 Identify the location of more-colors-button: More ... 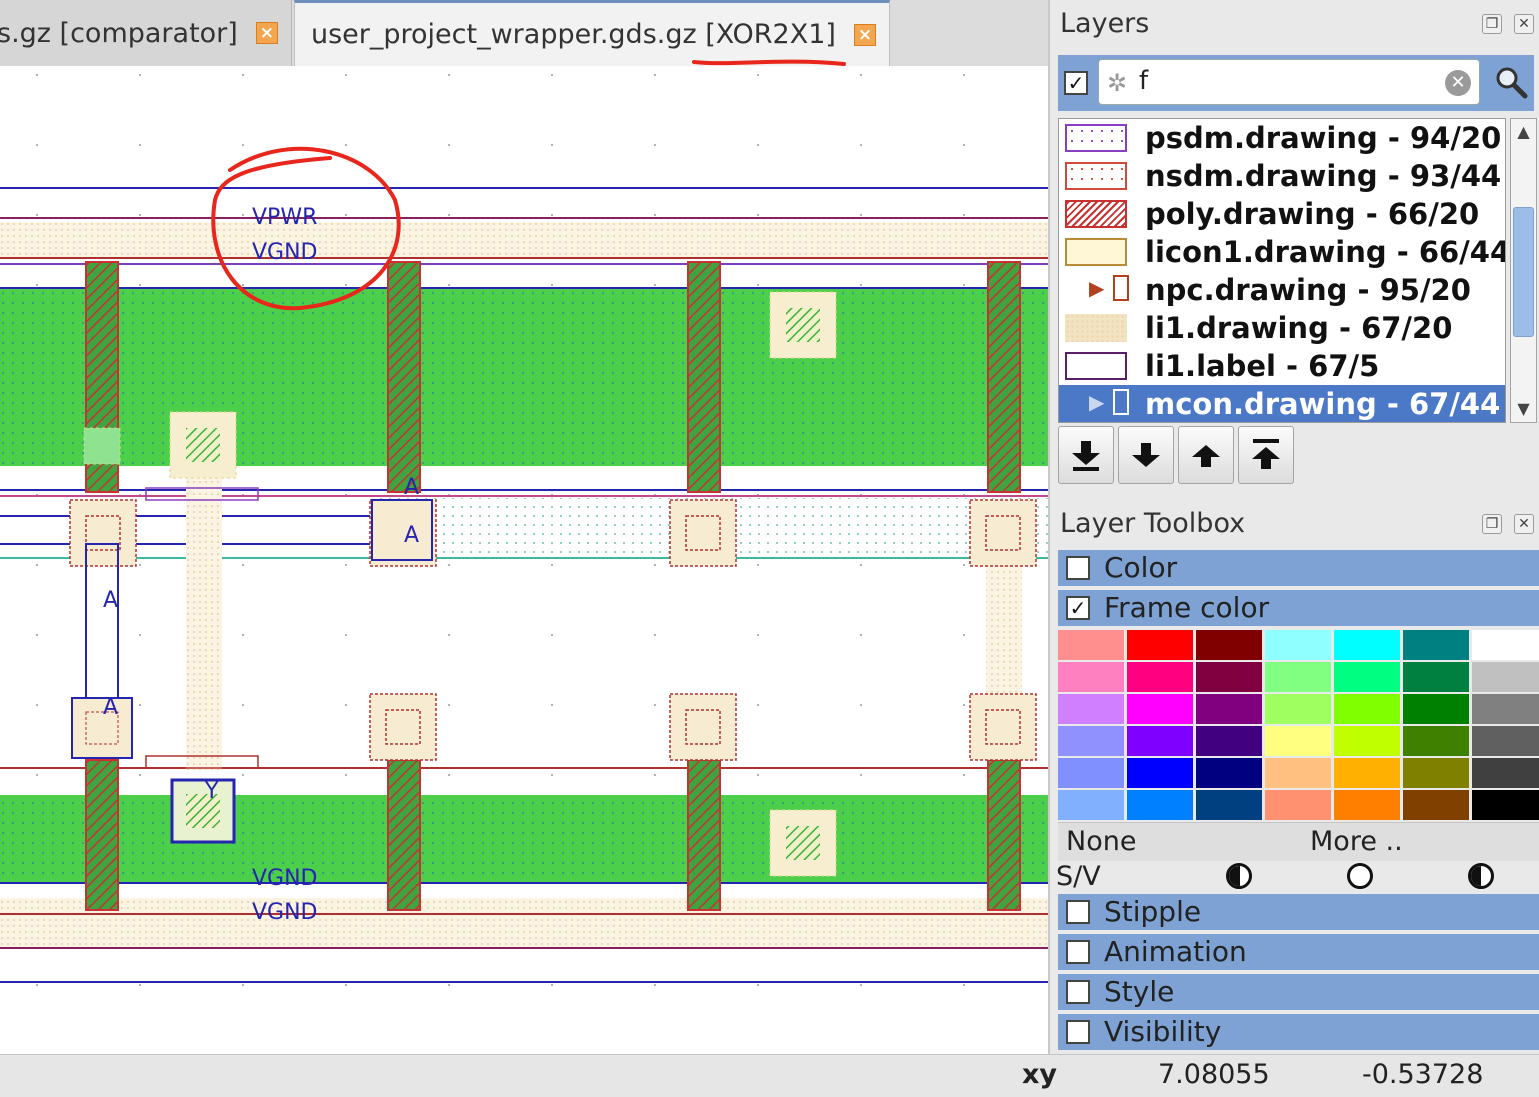
(1356, 842).